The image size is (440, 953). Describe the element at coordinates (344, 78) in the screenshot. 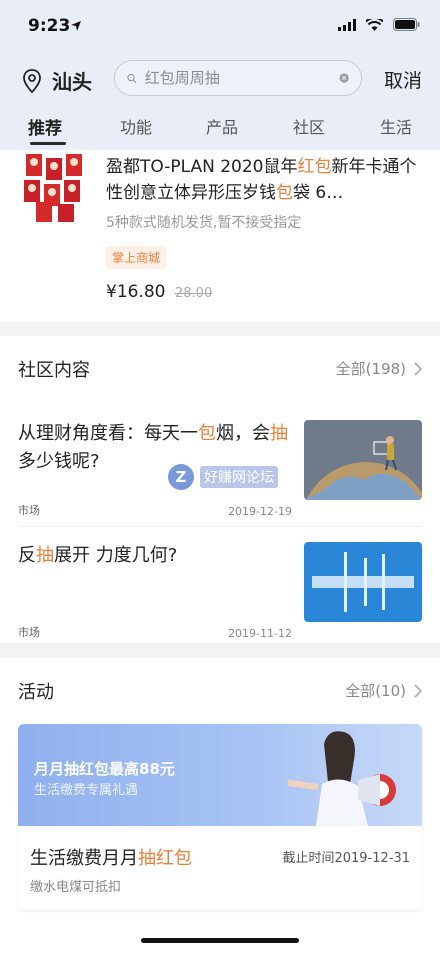

I see `clear-icon` at that location.